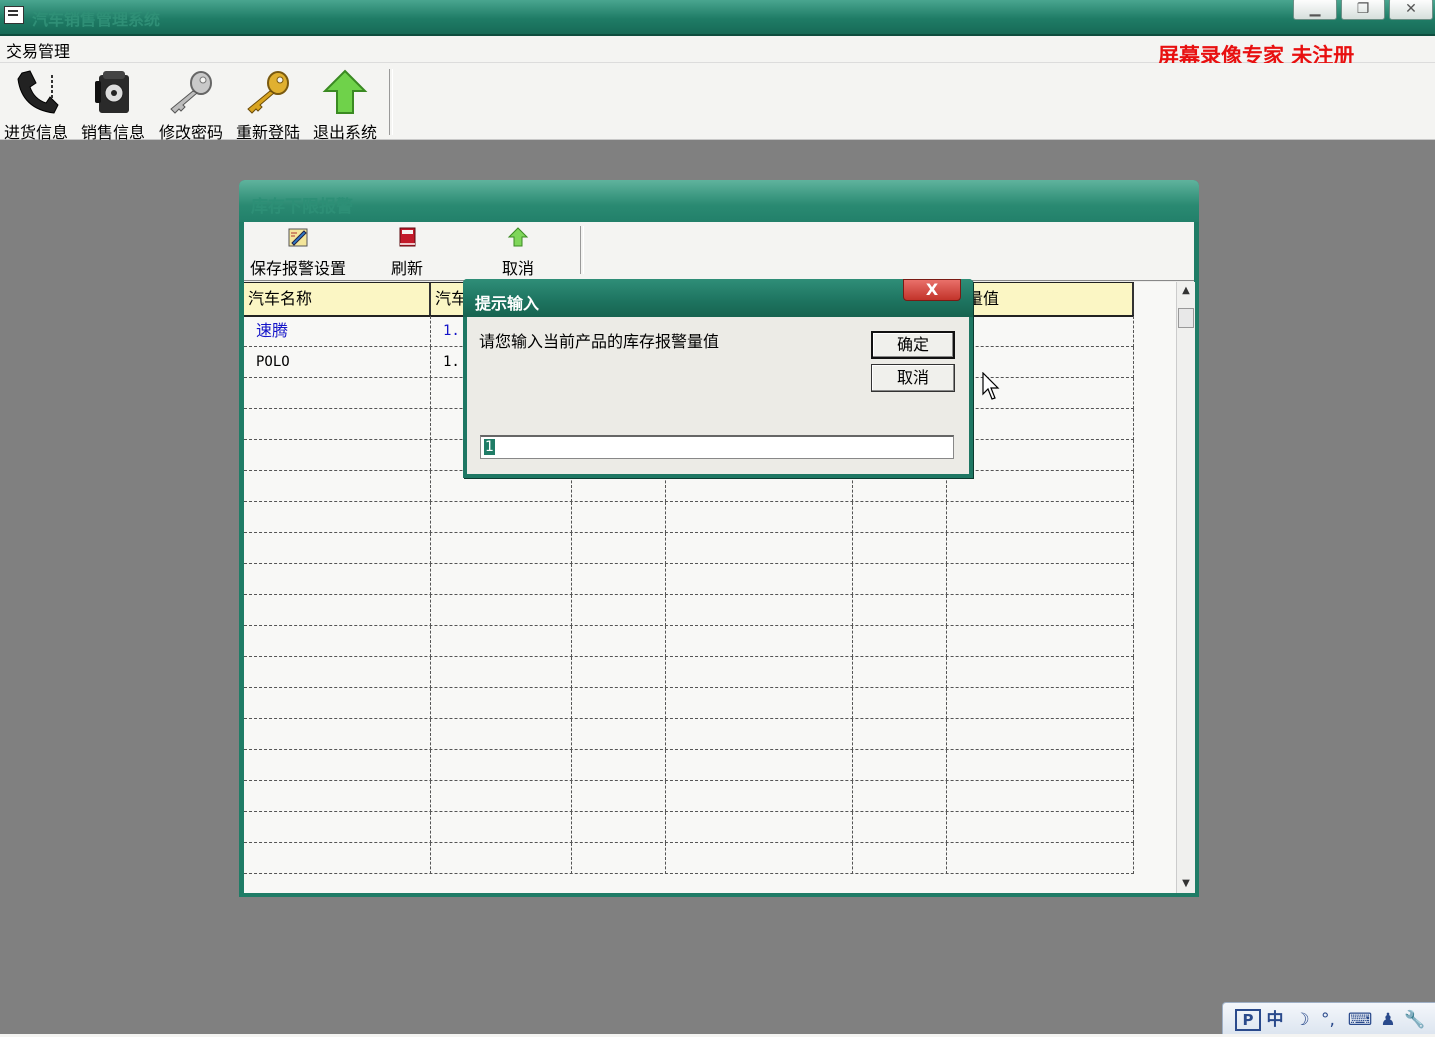  Describe the element at coordinates (1363, 10) in the screenshot. I see `restore-button: ❐` at that location.